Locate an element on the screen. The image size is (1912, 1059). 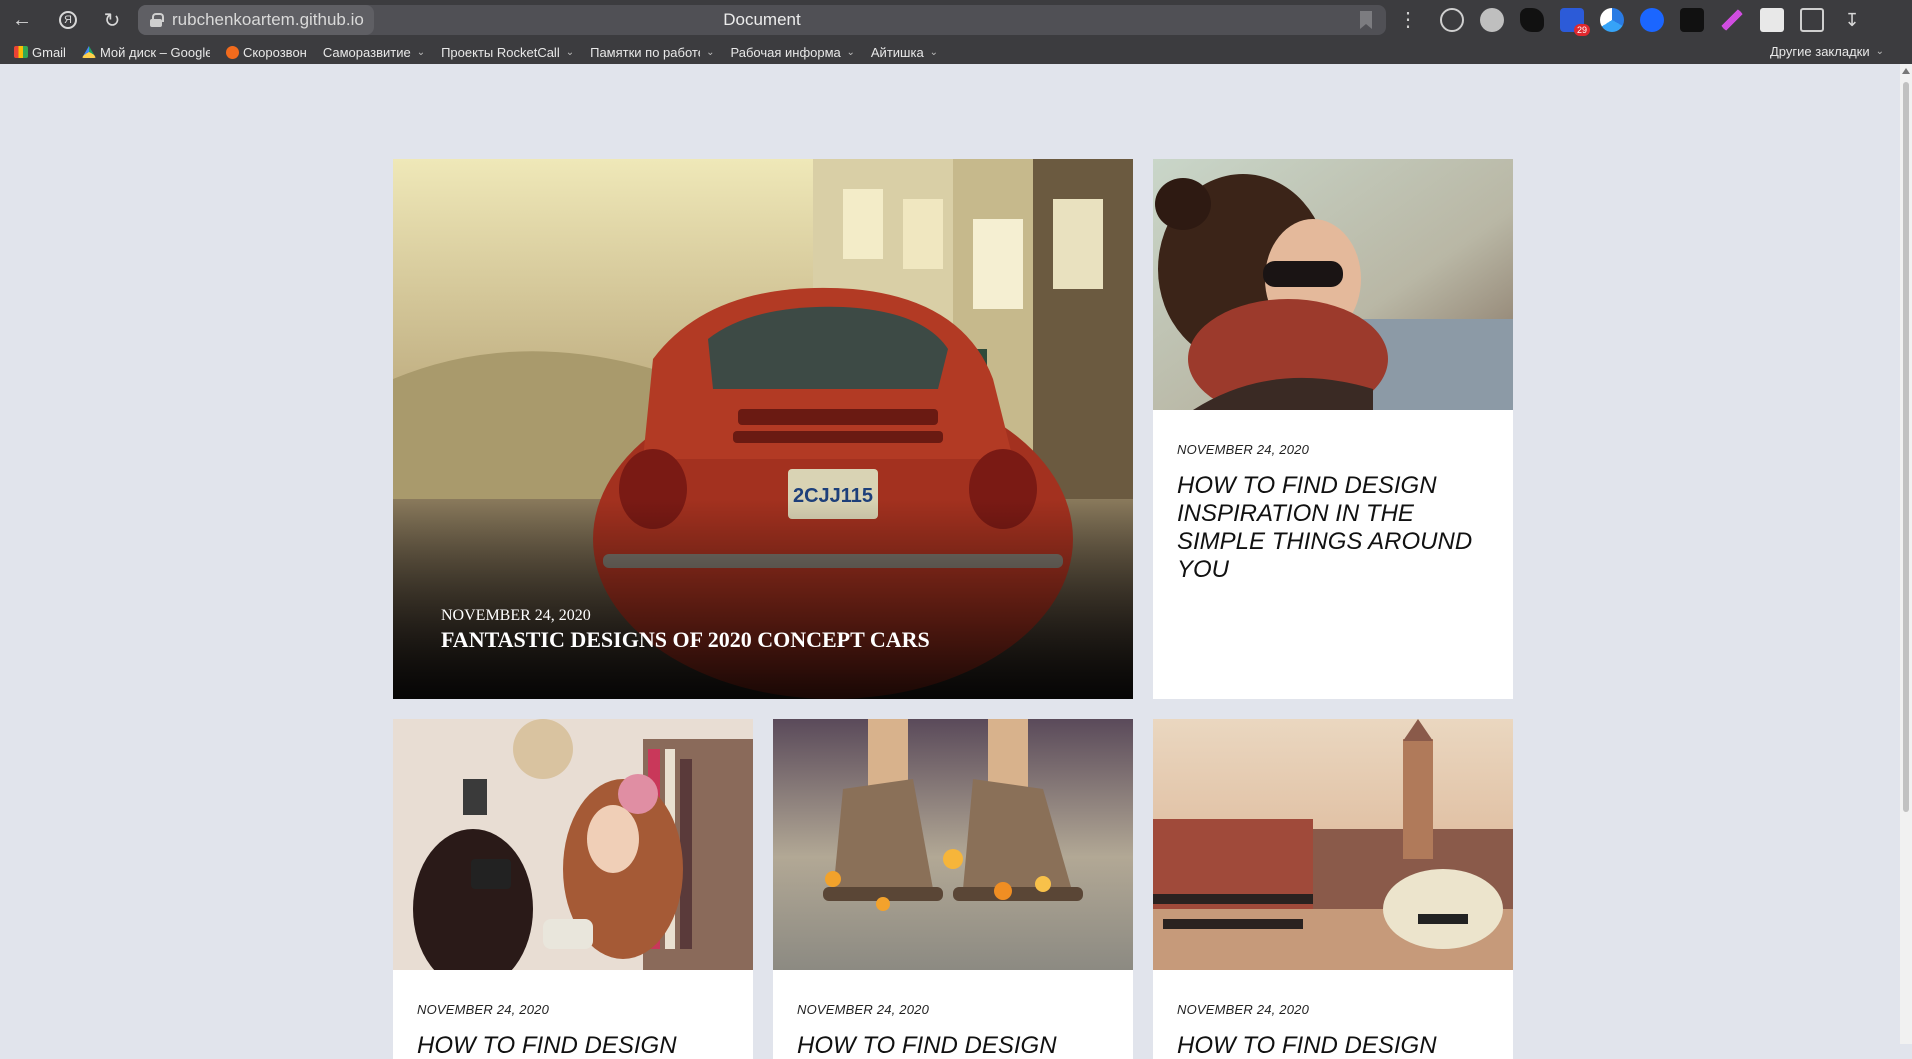
address-bar: rubchenkoartem.github.io Document is located at coordinates (762, 20).